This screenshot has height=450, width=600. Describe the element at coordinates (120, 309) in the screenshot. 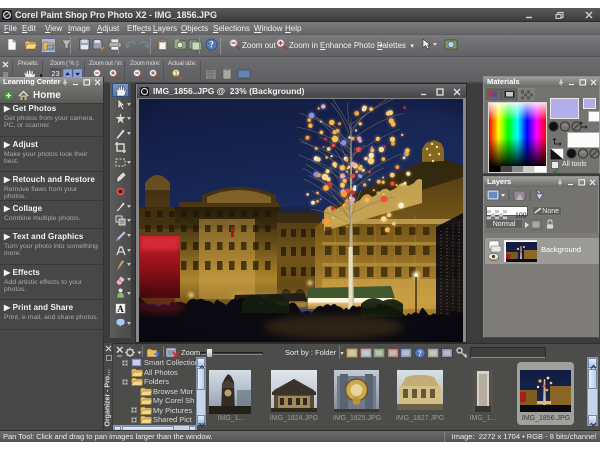

I see `svg-text: A` at that location.